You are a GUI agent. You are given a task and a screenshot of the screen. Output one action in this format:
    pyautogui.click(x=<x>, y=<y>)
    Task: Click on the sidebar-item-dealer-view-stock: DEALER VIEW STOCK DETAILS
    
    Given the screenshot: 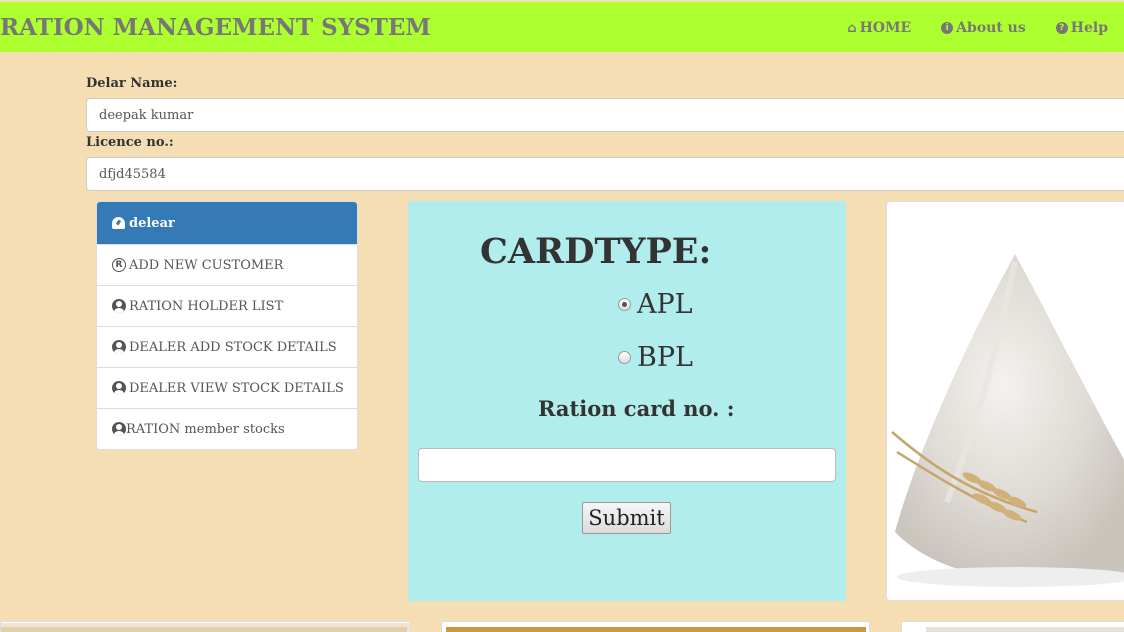 What is the action you would take?
    pyautogui.click(x=227, y=387)
    